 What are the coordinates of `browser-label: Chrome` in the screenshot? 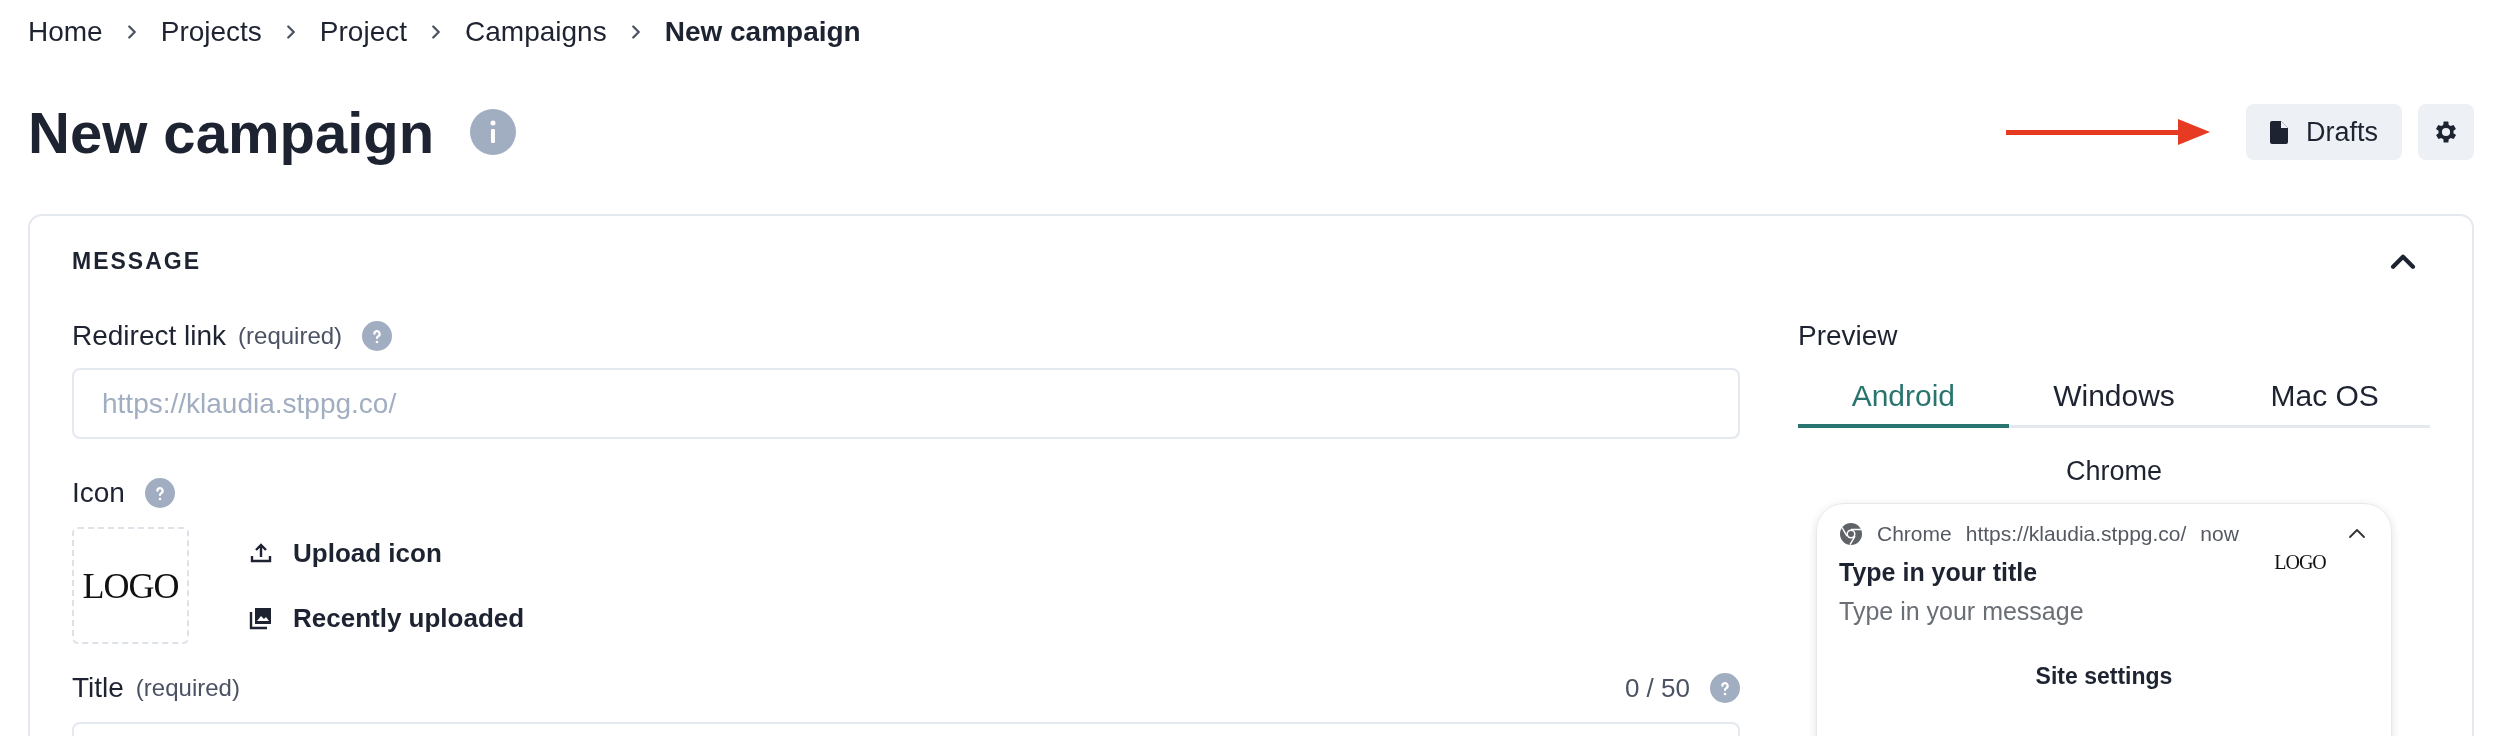 It's located at (2114, 471).